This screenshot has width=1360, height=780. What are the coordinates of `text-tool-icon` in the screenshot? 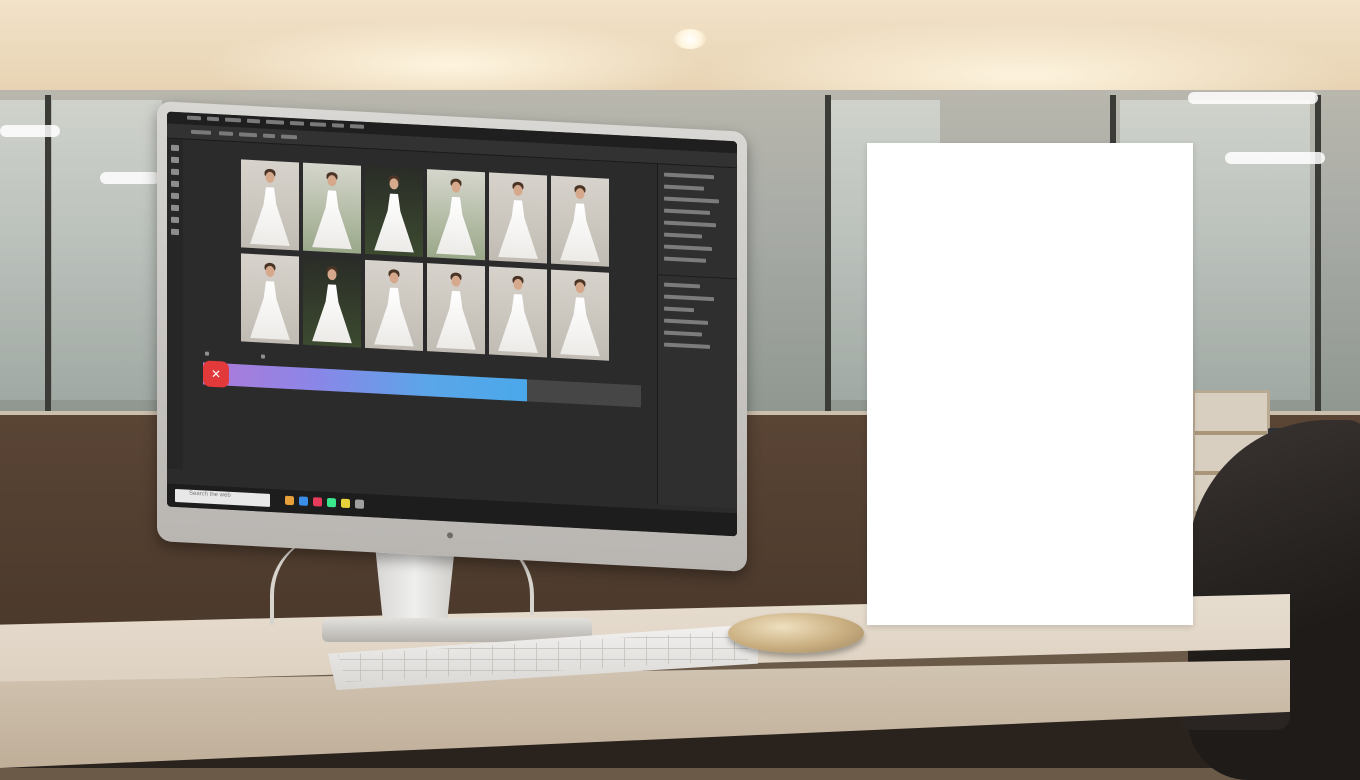 It's located at (175, 220).